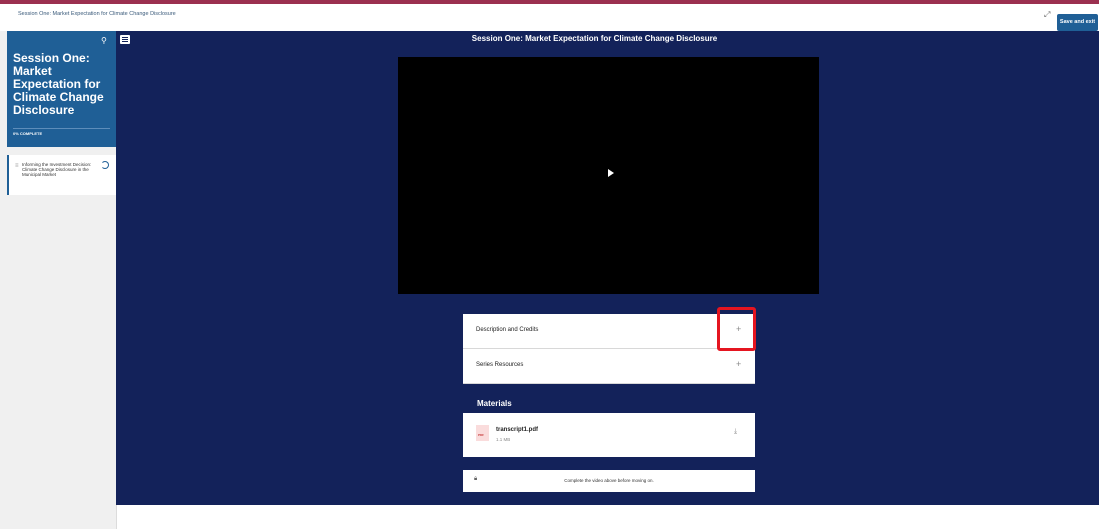 The height and width of the screenshot is (529, 1099). Describe the element at coordinates (104, 40) in the screenshot. I see `search-icon: ⚲` at that location.